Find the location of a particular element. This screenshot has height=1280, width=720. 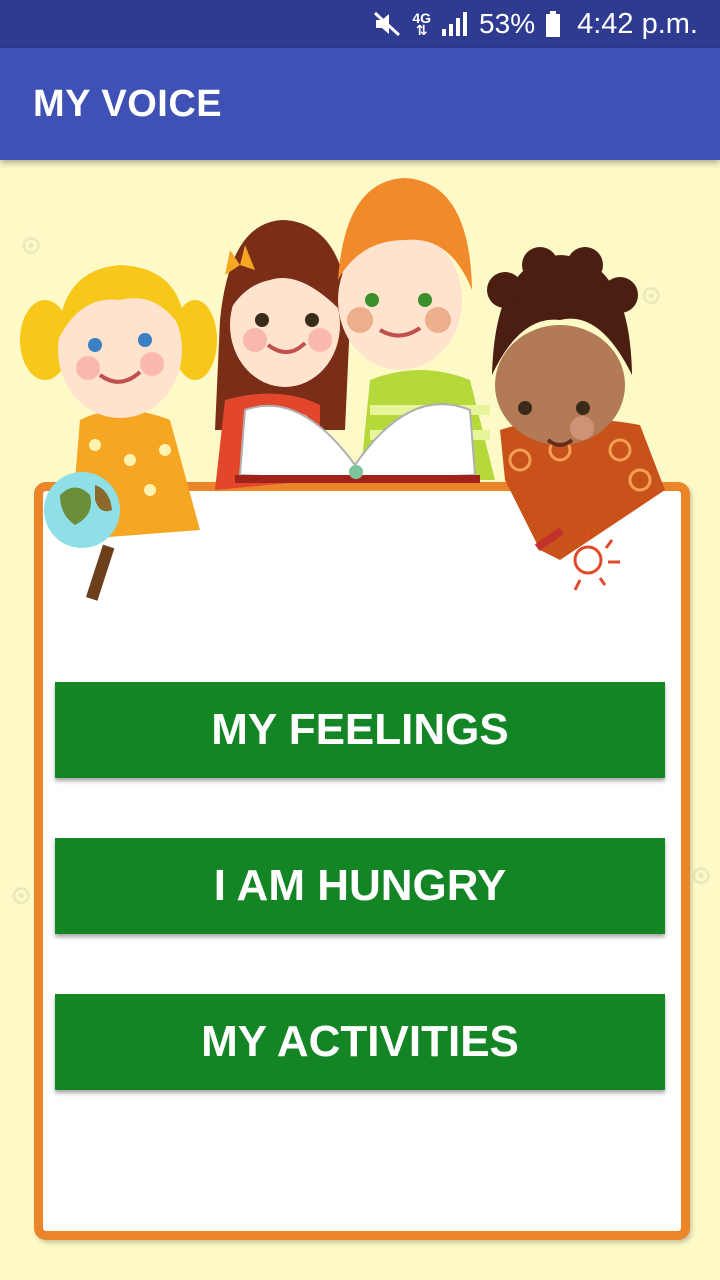

status-bar: 4G ⇅ 53% 4:42 p.m. is located at coordinates (360, 24).